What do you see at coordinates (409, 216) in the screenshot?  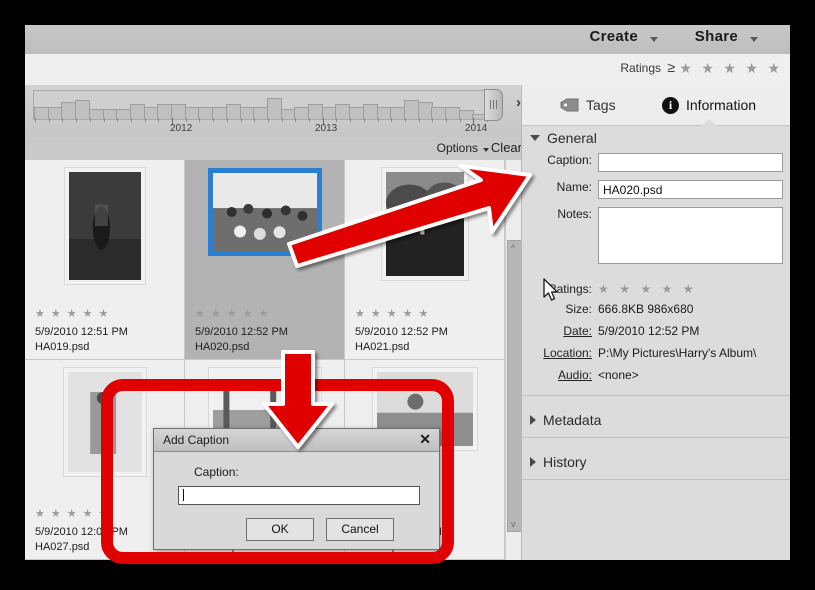 I see `annotation-arrow-to-caption` at bounding box center [409, 216].